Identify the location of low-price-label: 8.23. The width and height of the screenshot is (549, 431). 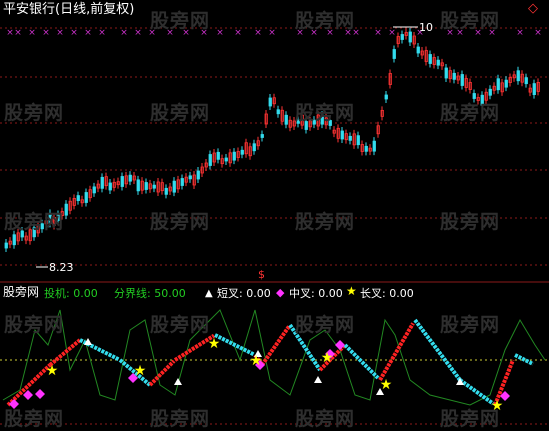
(61, 267).